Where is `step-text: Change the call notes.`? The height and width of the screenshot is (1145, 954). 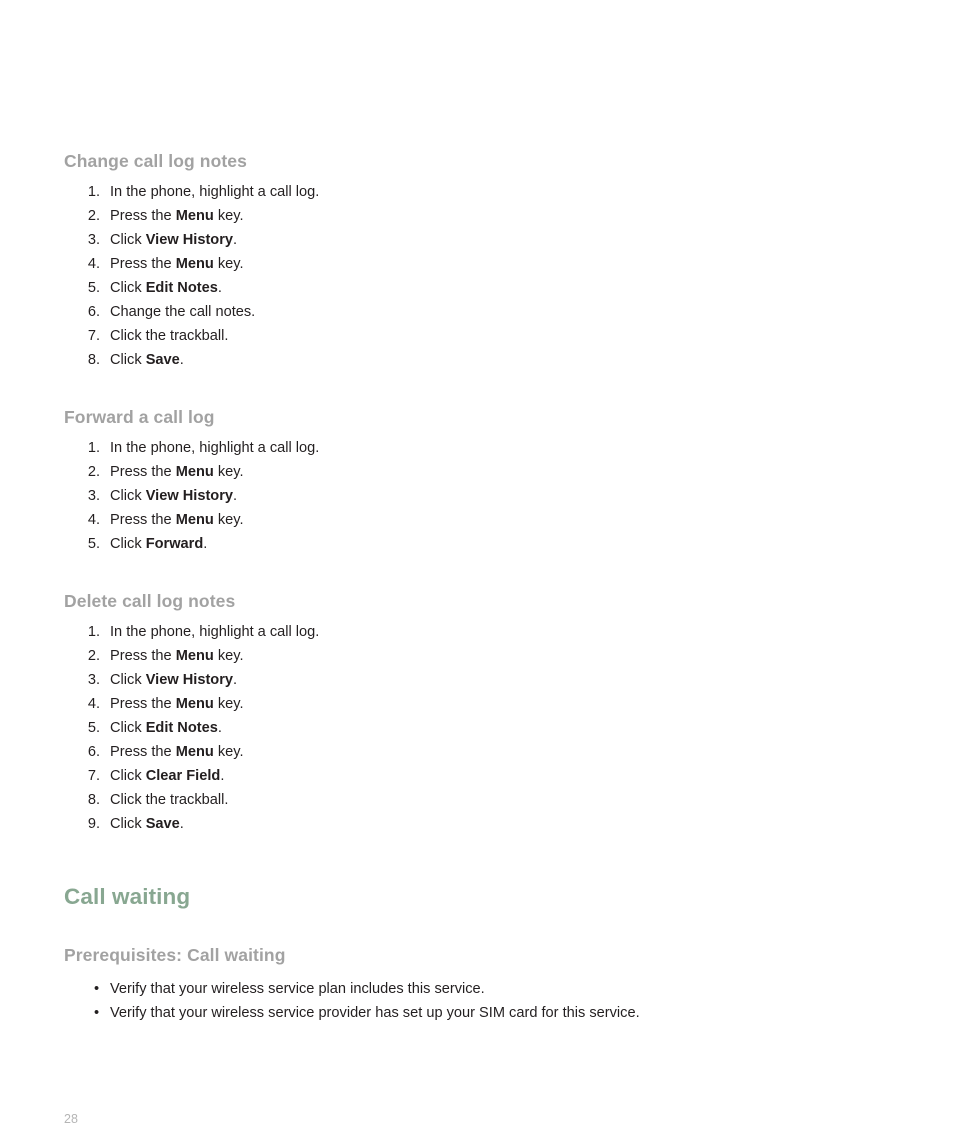
step-text: Change the call notes. is located at coordinates (183, 312).